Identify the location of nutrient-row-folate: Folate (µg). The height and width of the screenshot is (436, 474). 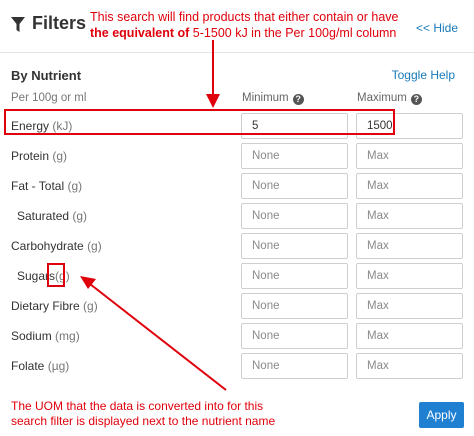
(237, 367).